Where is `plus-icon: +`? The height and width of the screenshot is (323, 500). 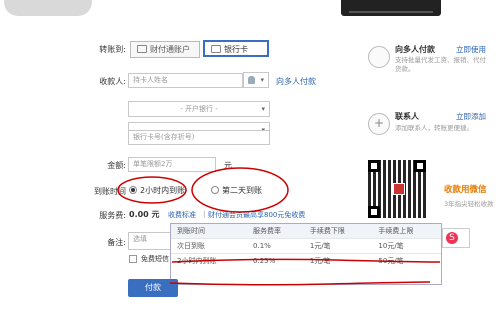 plus-icon: + is located at coordinates (379, 123).